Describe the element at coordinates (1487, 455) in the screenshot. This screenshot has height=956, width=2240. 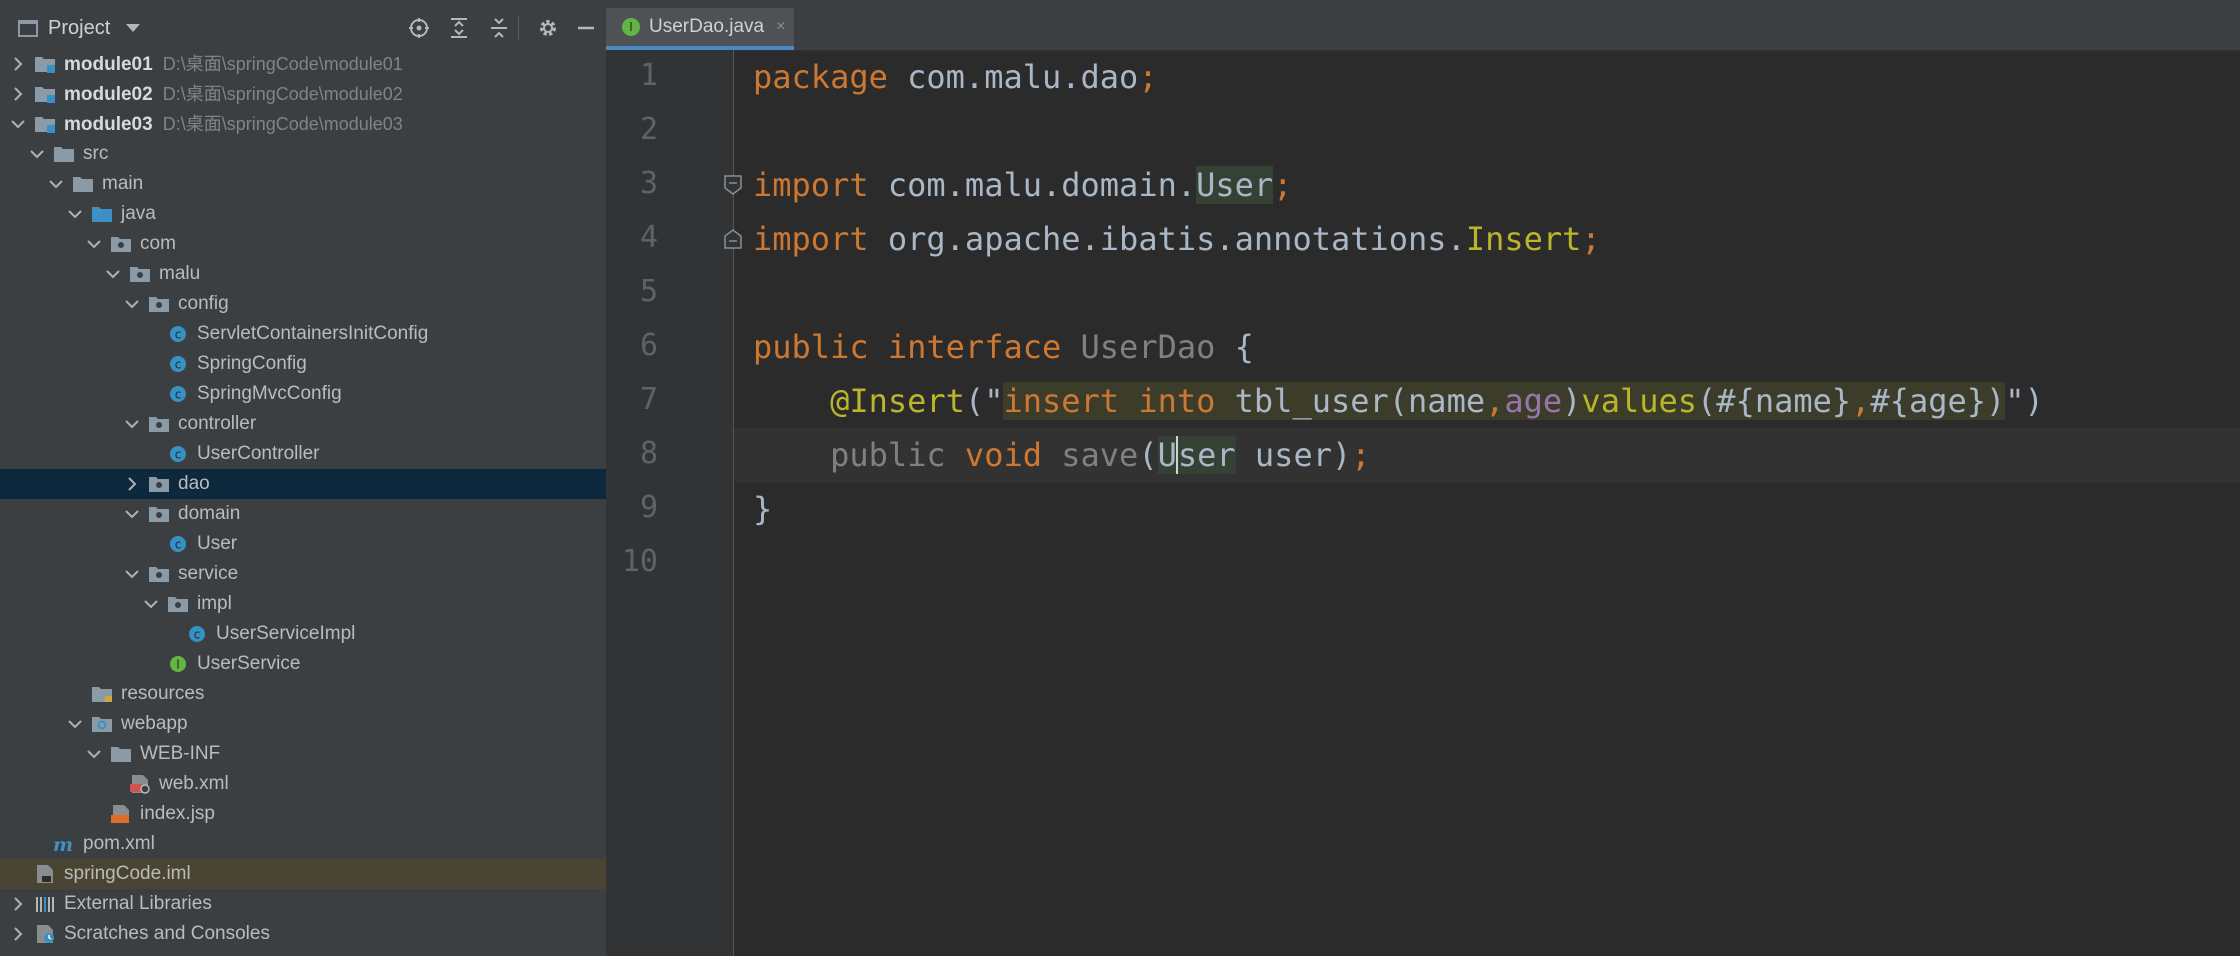
I see `code-line: public void save(User user);` at that location.